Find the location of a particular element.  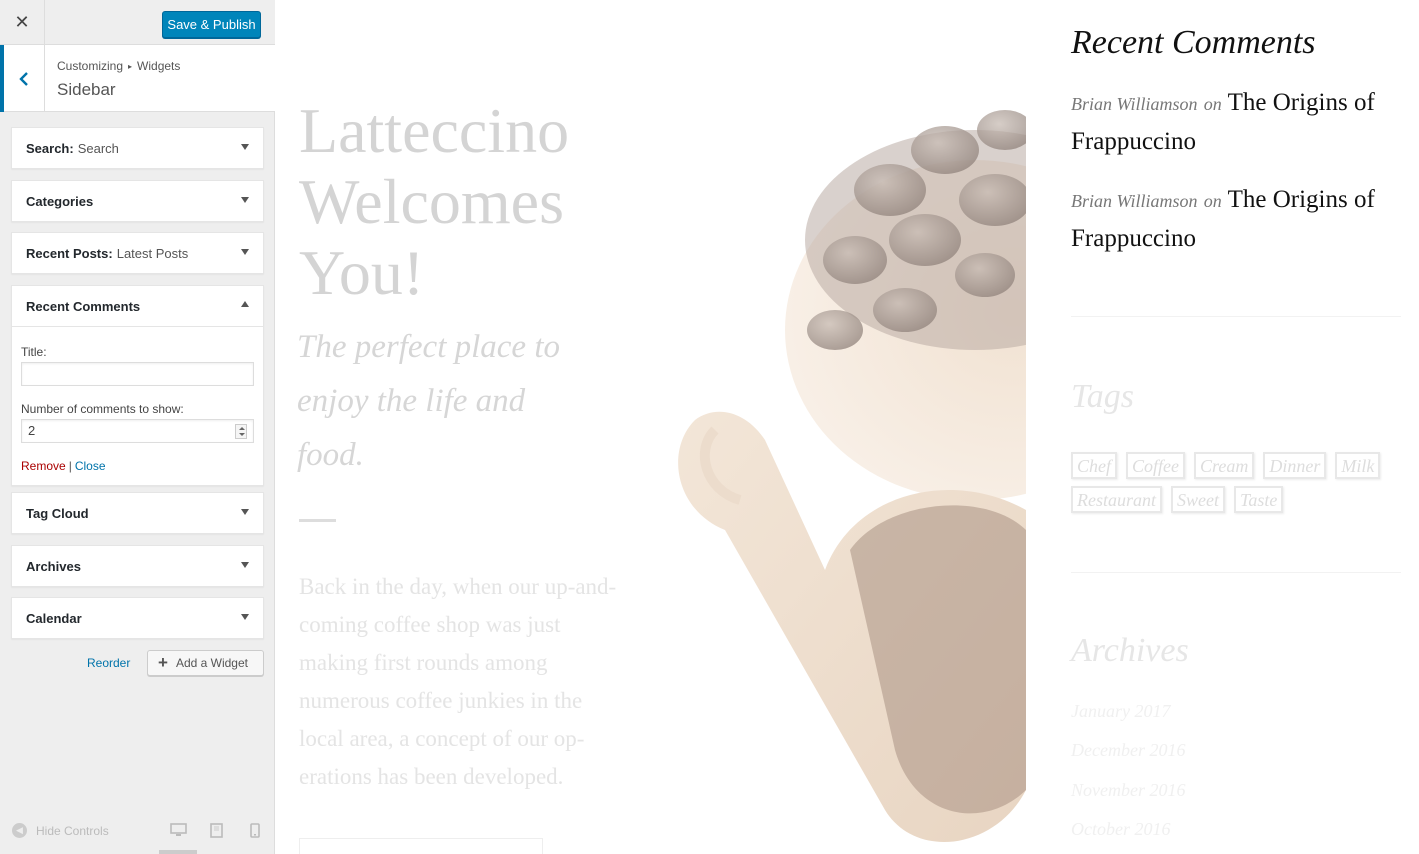

widget-calendar: Calendar is located at coordinates (137, 618).